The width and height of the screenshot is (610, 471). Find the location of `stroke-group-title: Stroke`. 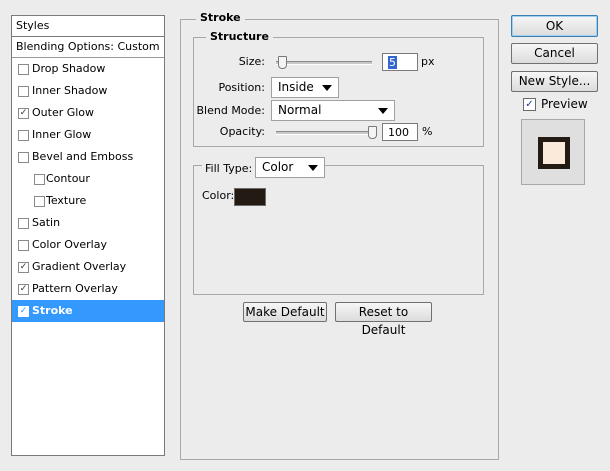

stroke-group-title: Stroke is located at coordinates (220, 17).